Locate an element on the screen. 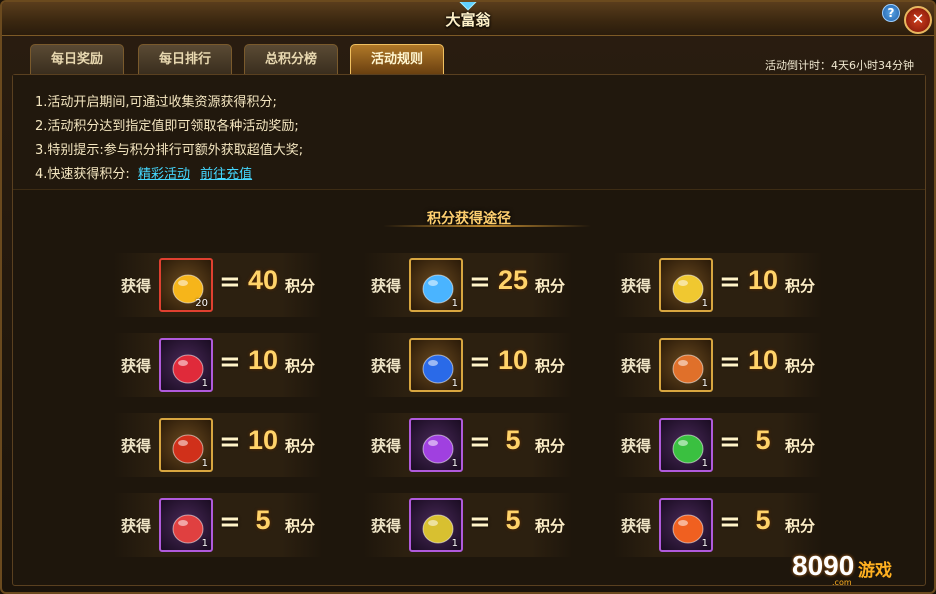  rule-1: 1.活动开启期间,可通过收集资源获得积分; is located at coordinates (156, 102).